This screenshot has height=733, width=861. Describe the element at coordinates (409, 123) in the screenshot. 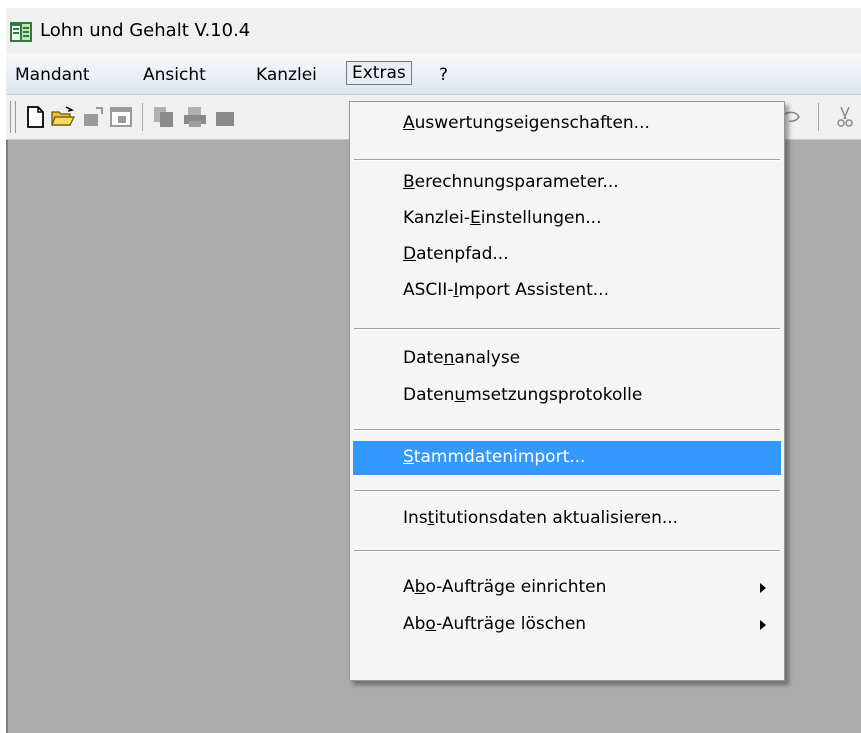

I see `menu-item-label: A` at that location.